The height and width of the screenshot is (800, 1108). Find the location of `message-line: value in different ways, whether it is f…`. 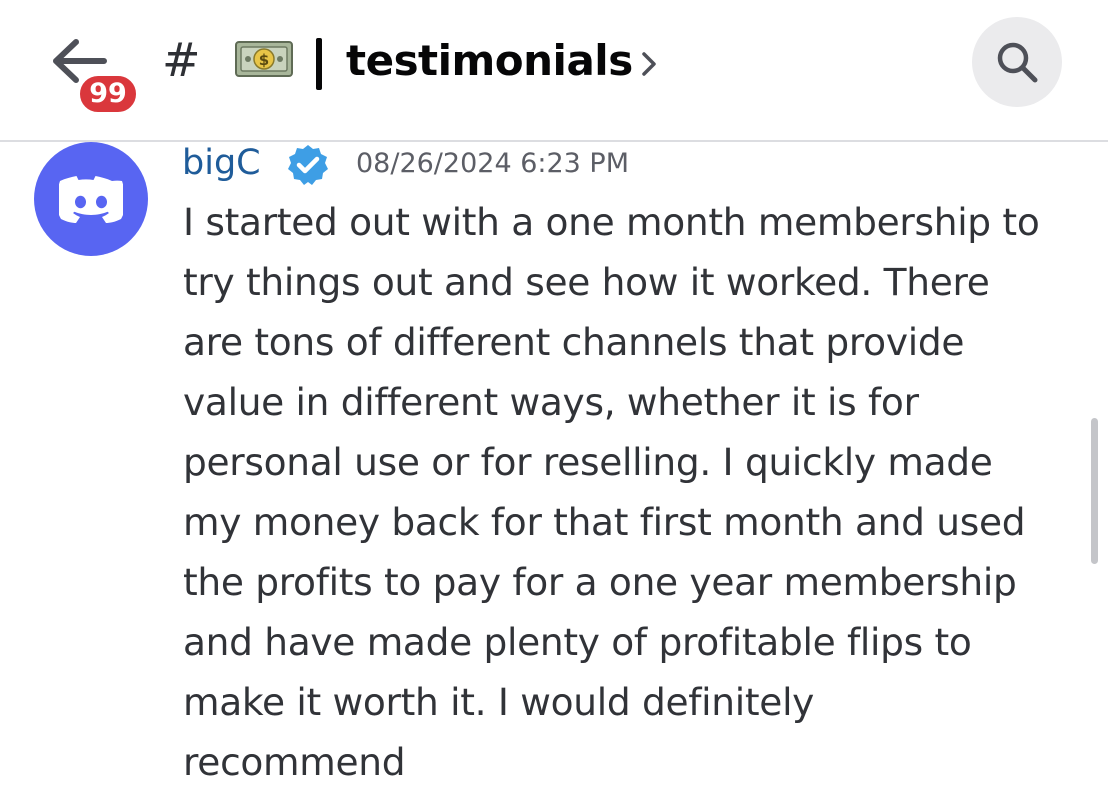

message-line: value in different ways, whether it is f… is located at coordinates (551, 402).